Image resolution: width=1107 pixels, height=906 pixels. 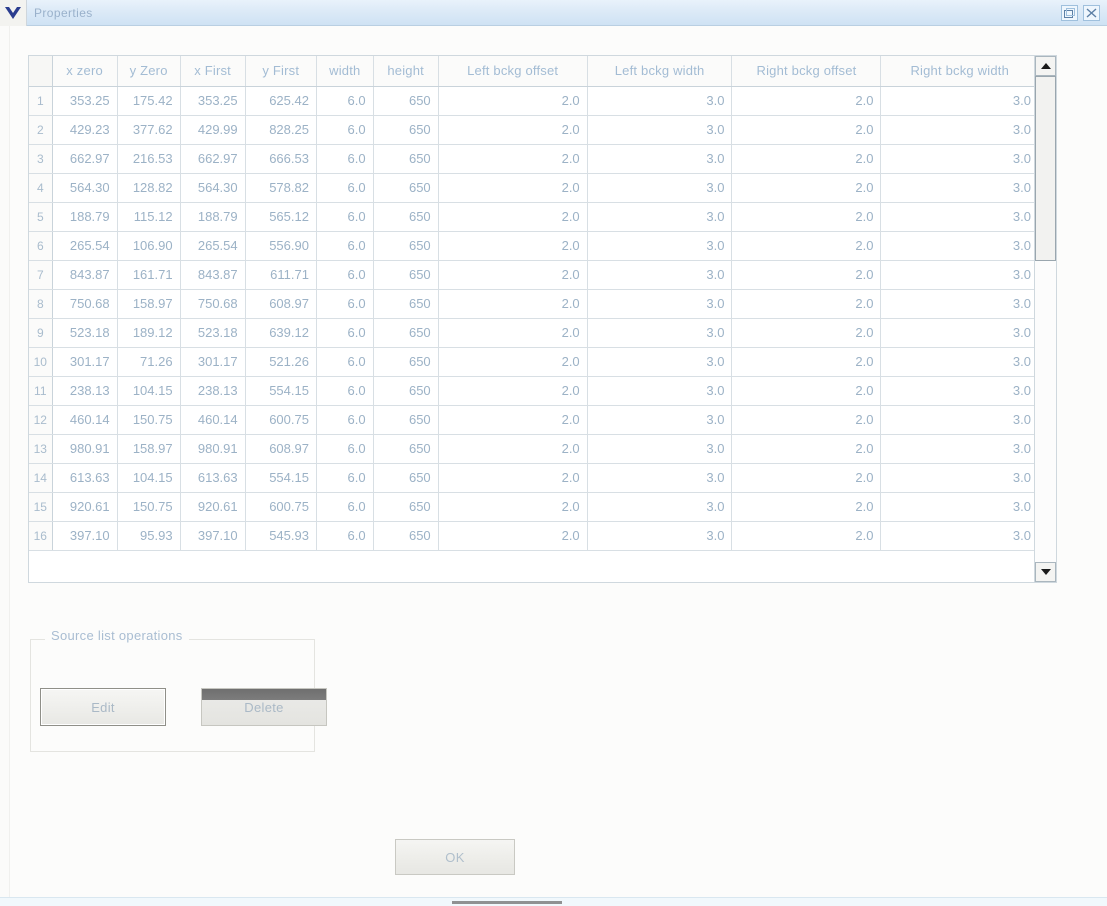 What do you see at coordinates (85, 275) in the screenshot?
I see `table-cell: 843.87` at bounding box center [85, 275].